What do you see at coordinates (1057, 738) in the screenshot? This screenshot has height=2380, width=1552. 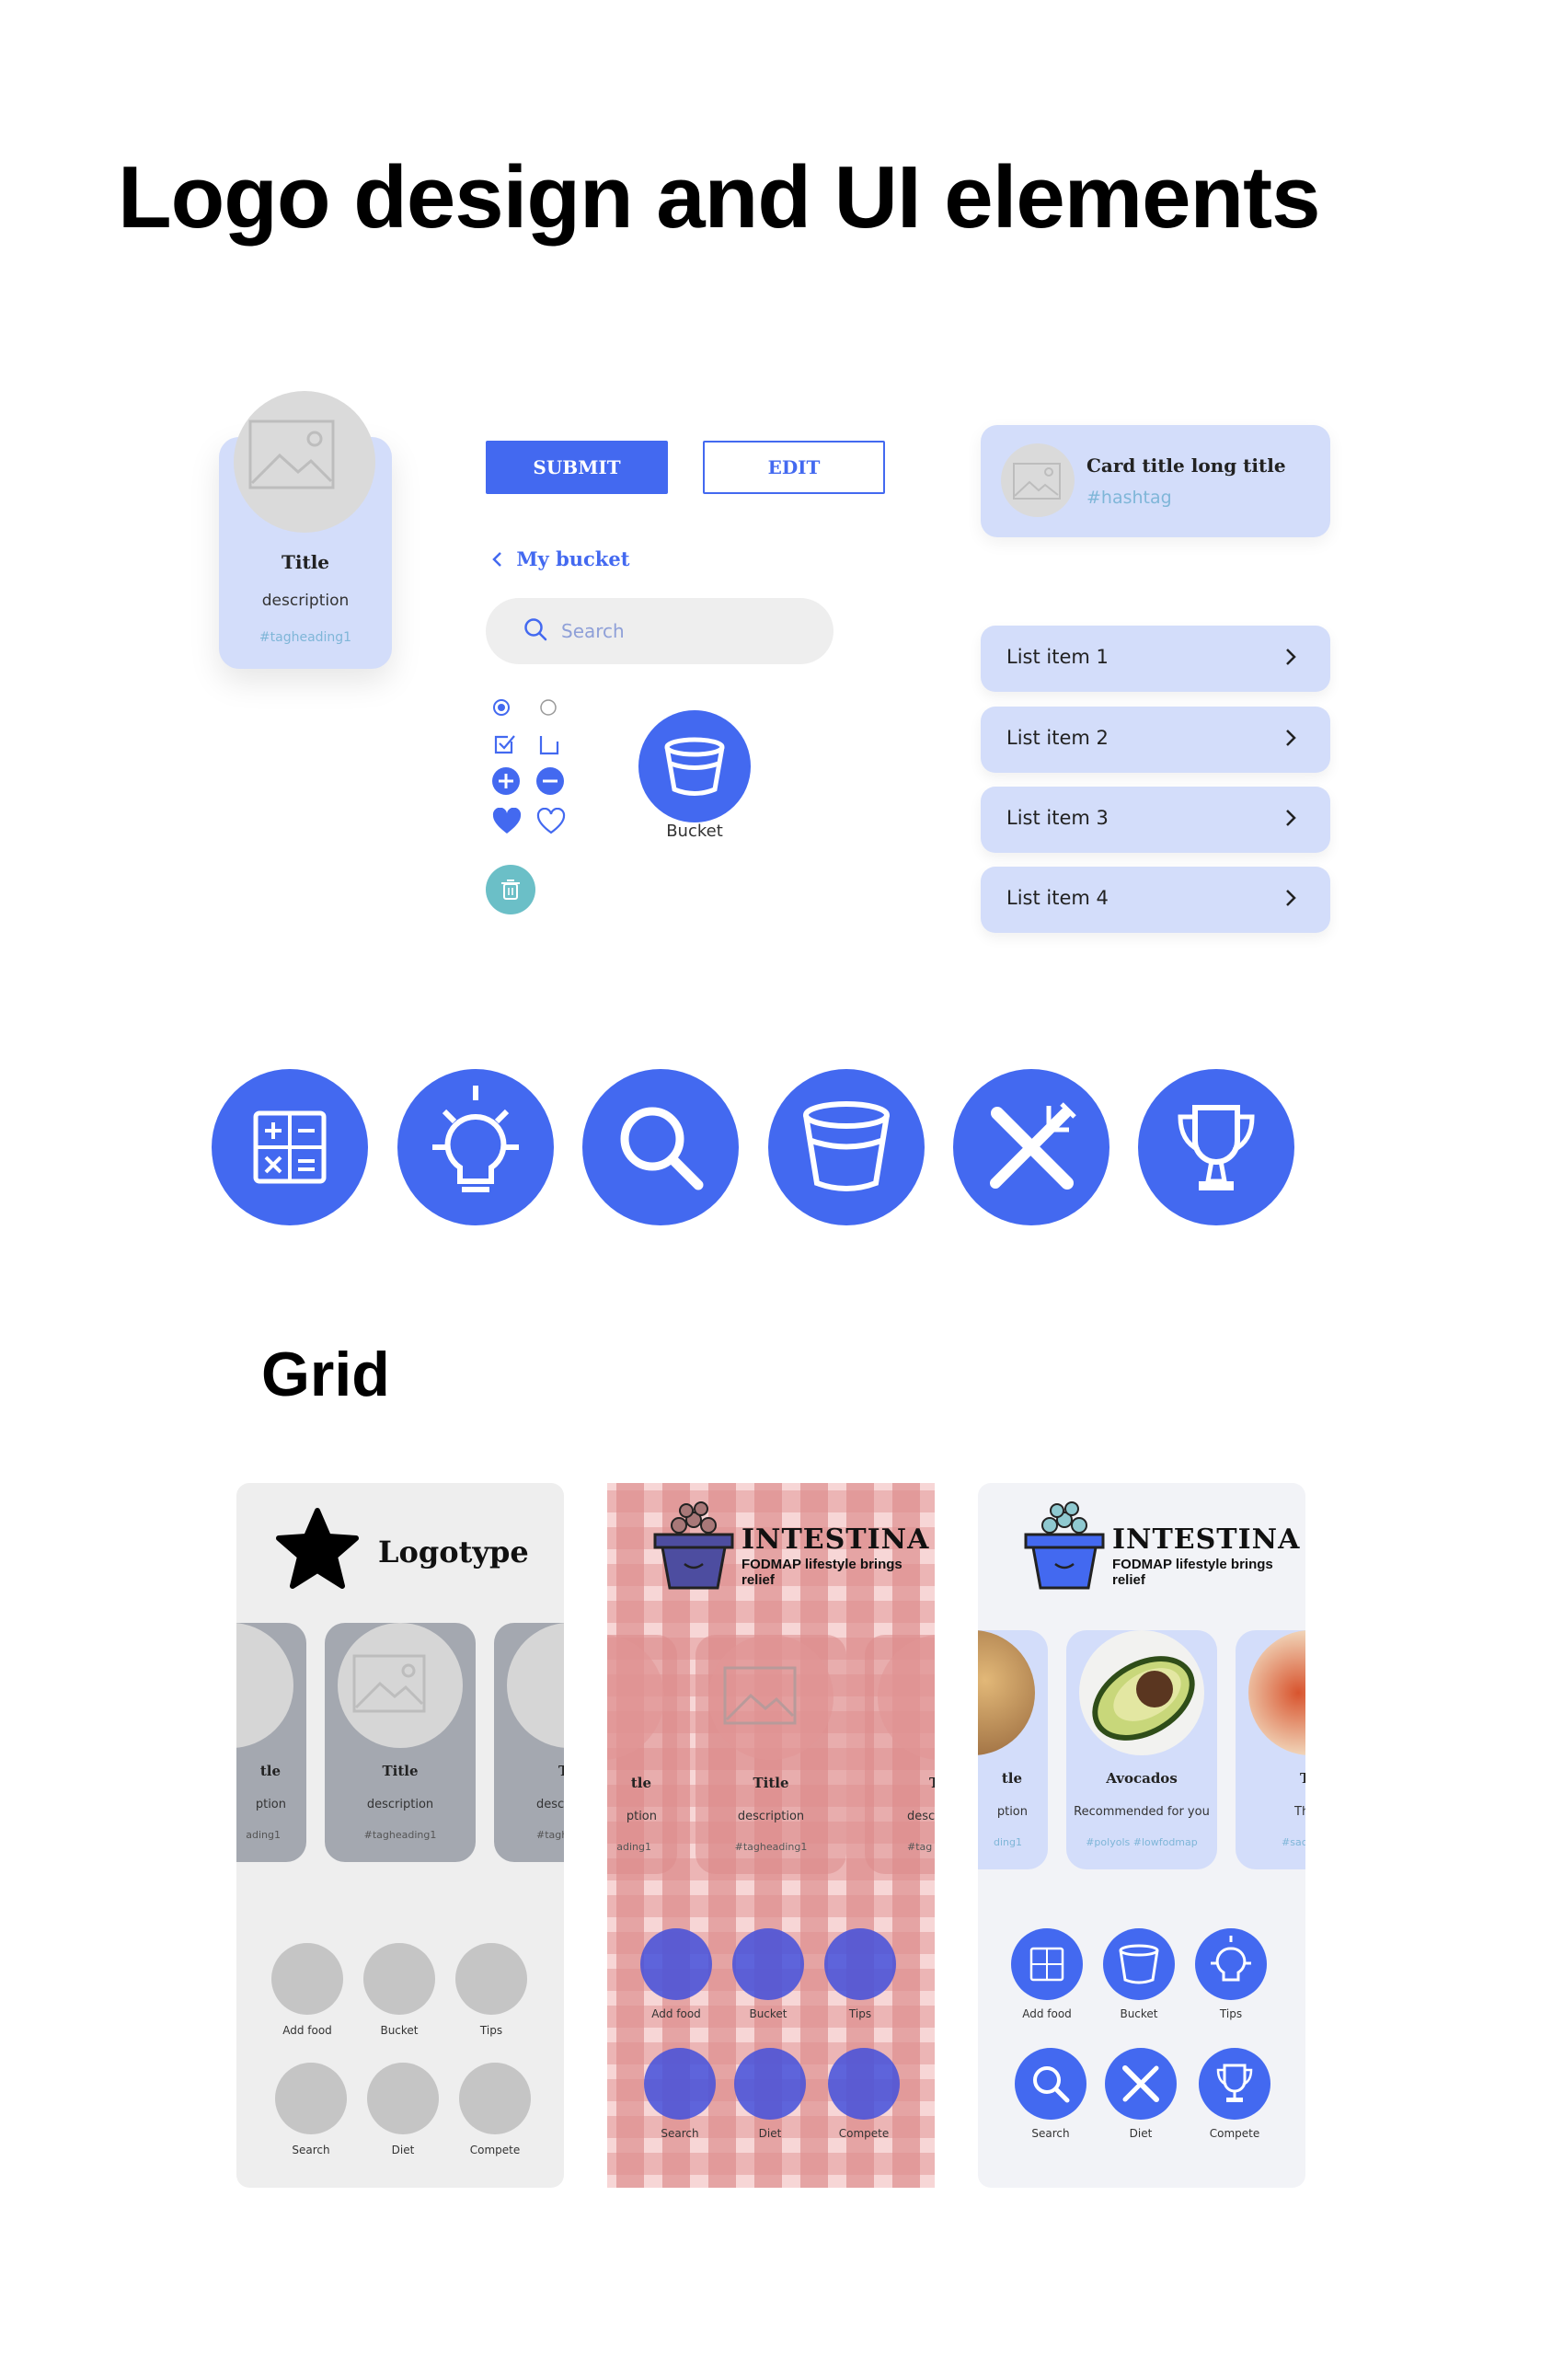 I see `list-item-label: List item 2` at bounding box center [1057, 738].